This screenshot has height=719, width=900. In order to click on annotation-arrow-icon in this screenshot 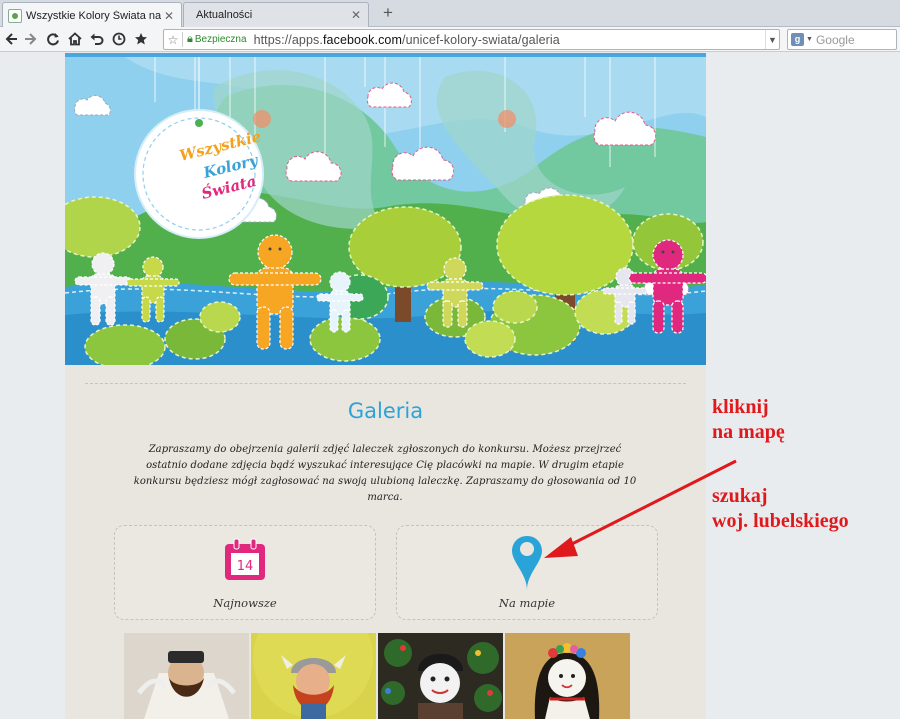, I will do `click(640, 508)`.